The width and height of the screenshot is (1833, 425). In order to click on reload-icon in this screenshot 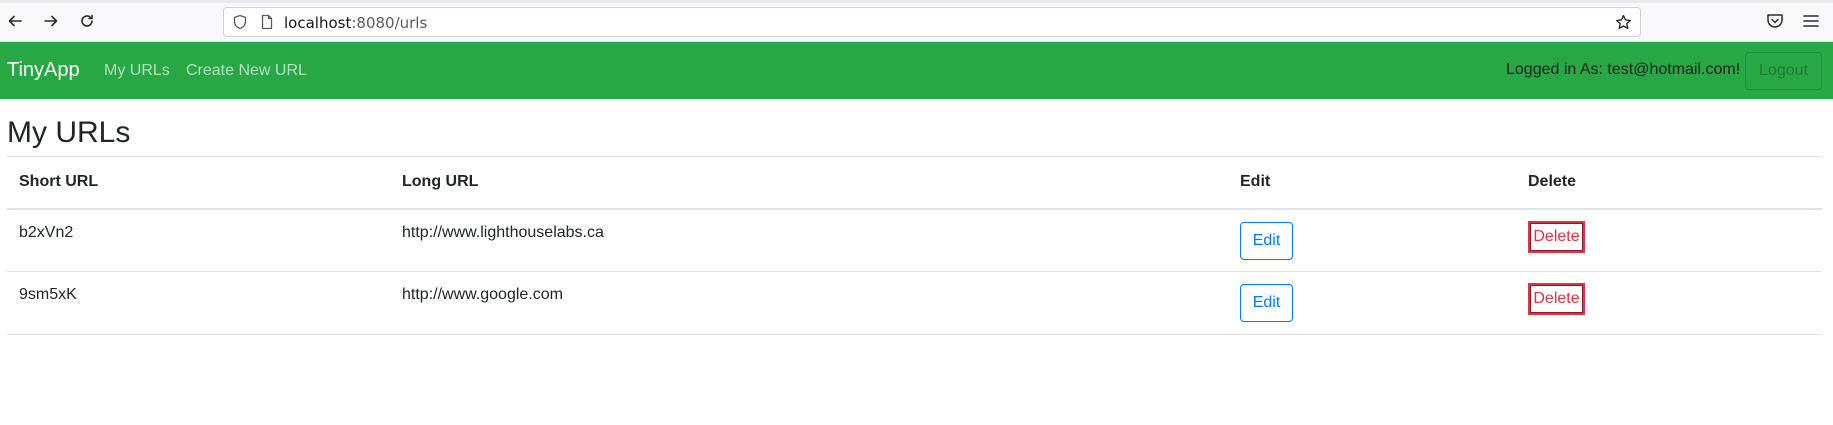, I will do `click(87, 21)`.